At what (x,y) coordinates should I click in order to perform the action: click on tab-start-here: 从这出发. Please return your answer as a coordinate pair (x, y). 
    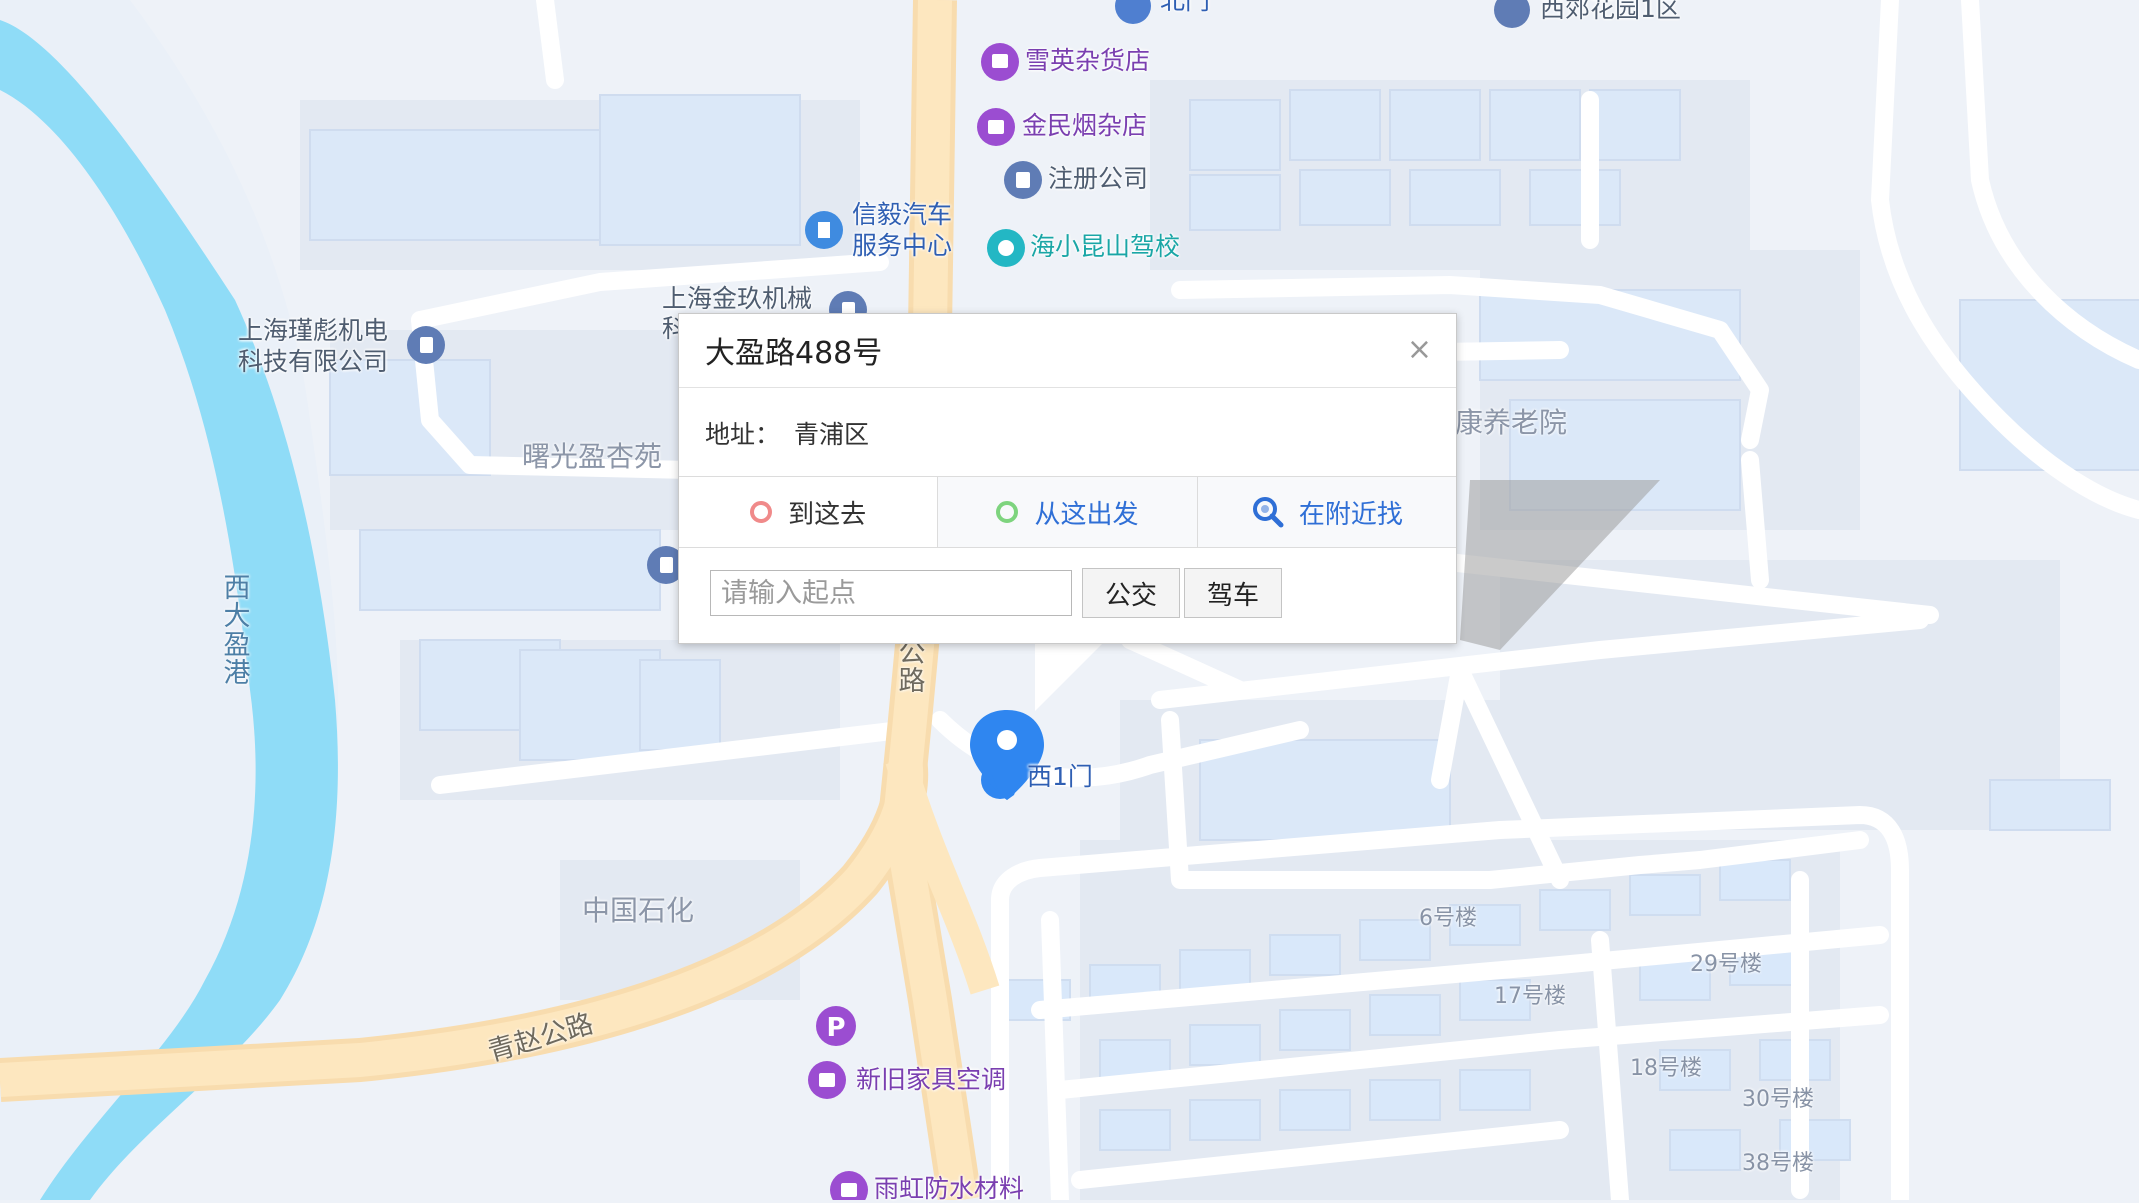
    Looking at the image, I should click on (1068, 512).